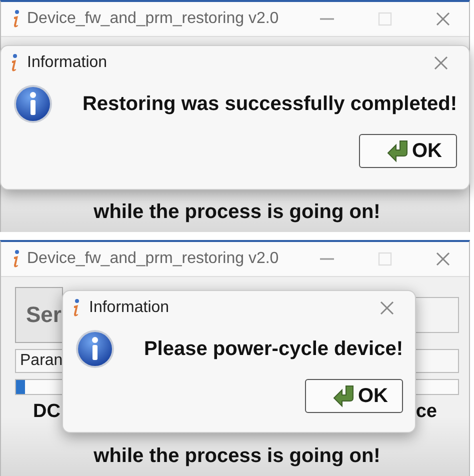 The image size is (474, 476). Describe the element at coordinates (269, 104) in the screenshot. I see `dialog-message: Restoring was successfully completed!` at that location.